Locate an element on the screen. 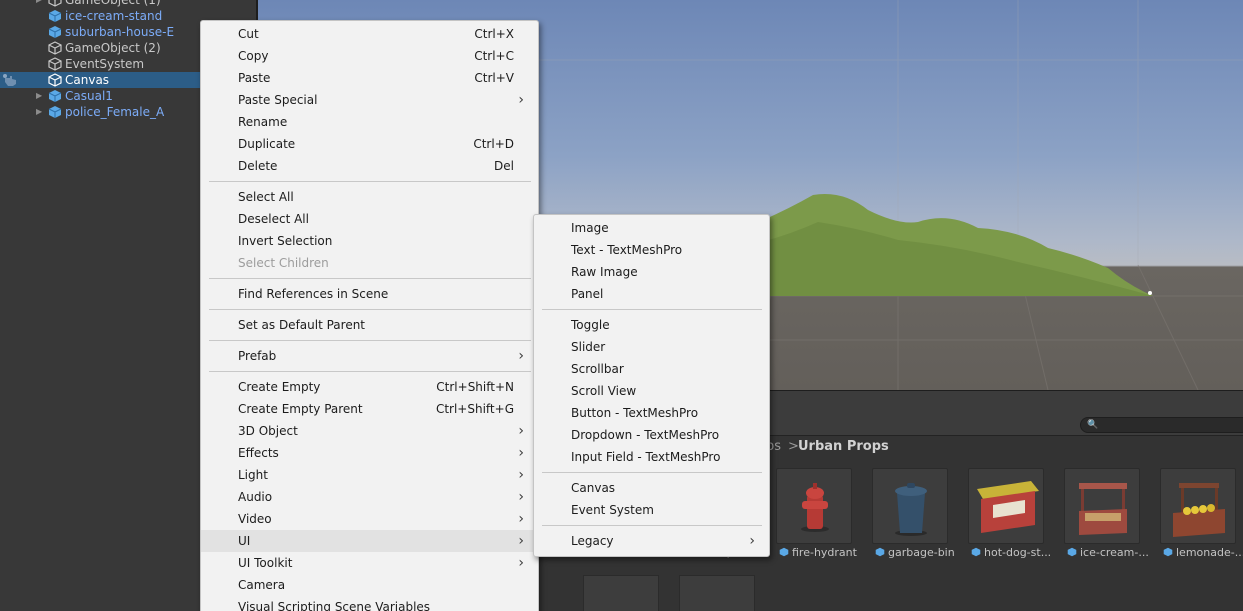  submenu-item-scroll-view: Scroll View is located at coordinates (651, 391).